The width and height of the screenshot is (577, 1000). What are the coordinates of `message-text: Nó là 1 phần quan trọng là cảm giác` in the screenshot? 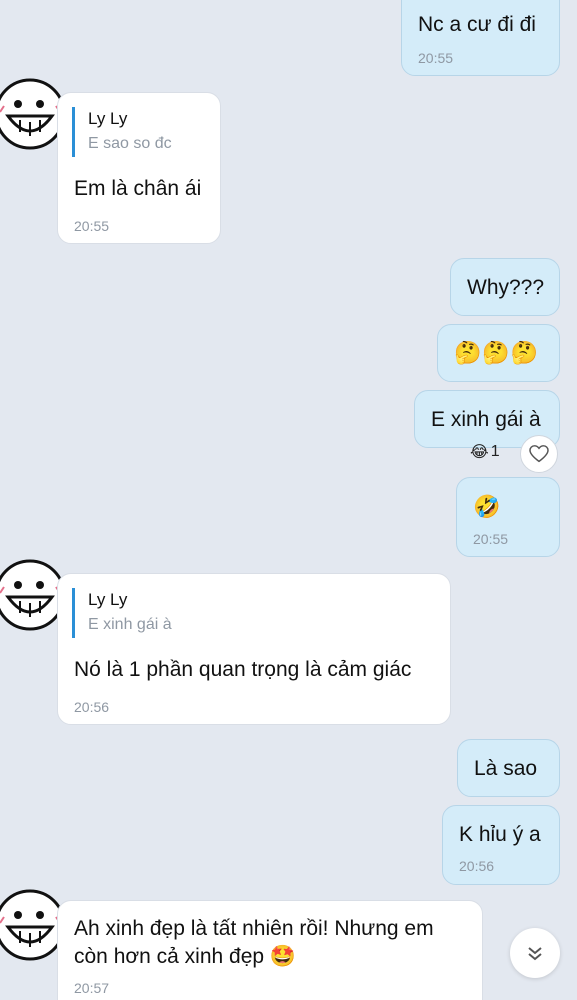 It's located at (243, 669).